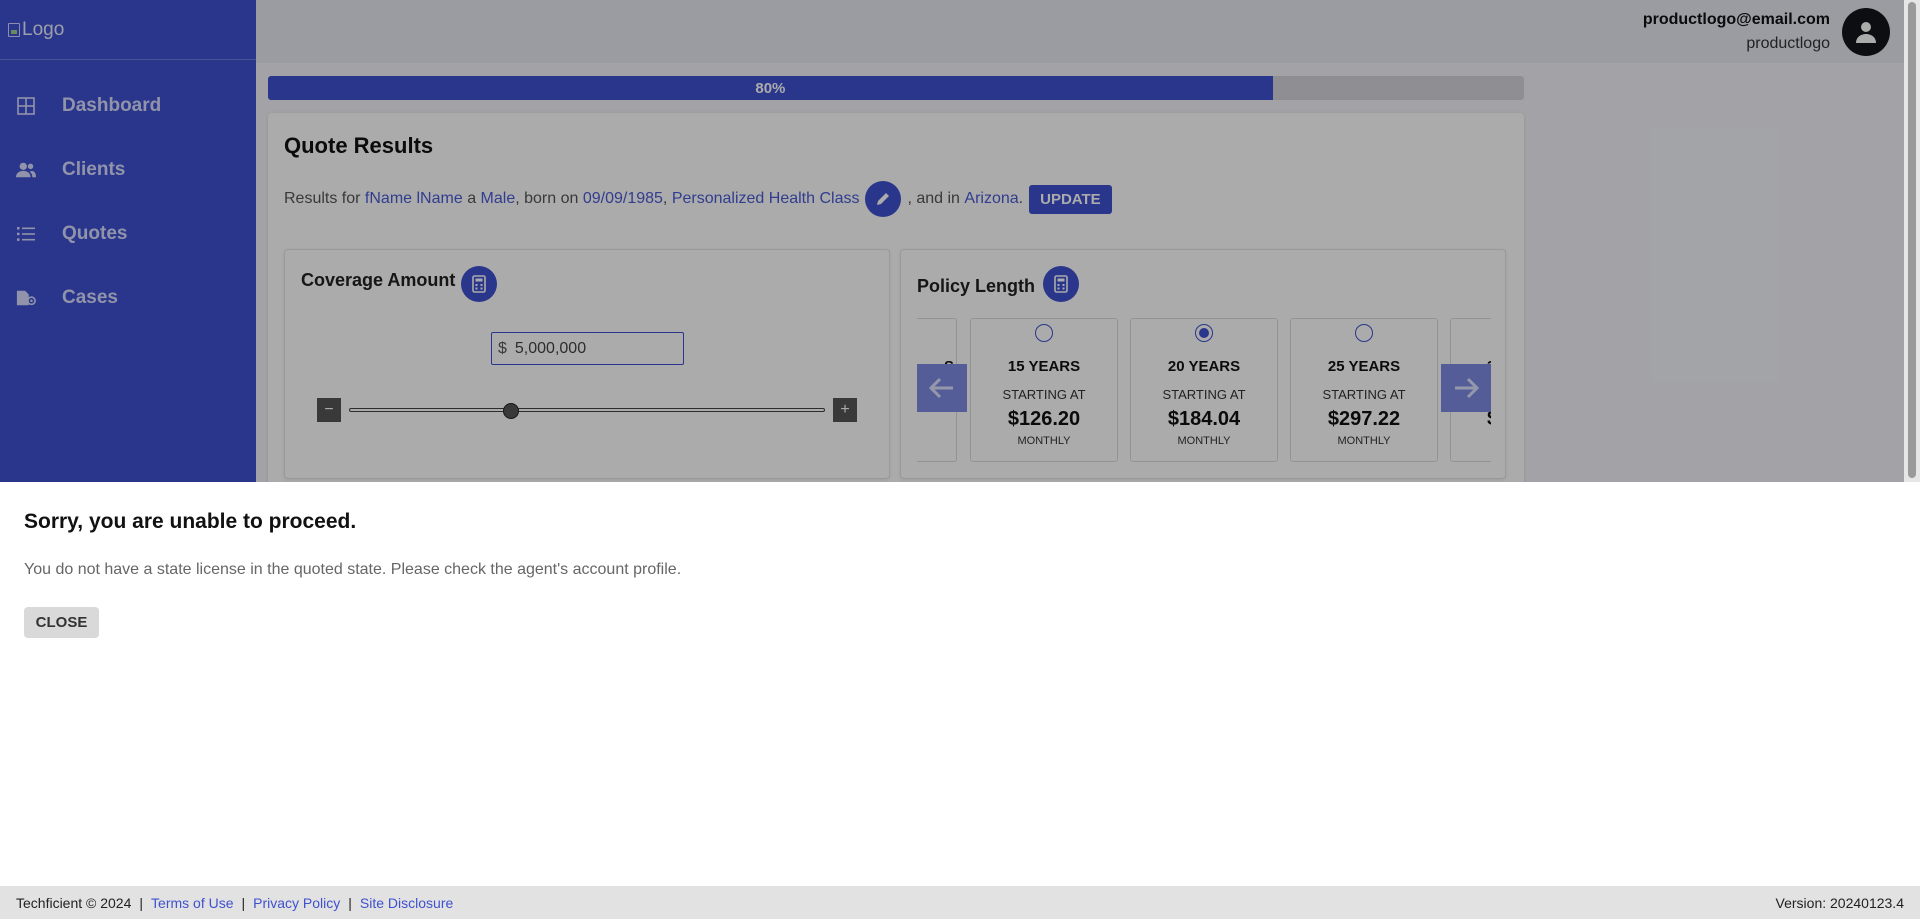 The height and width of the screenshot is (919, 1920). I want to click on scrollbar-thumb, so click(1912, 240).